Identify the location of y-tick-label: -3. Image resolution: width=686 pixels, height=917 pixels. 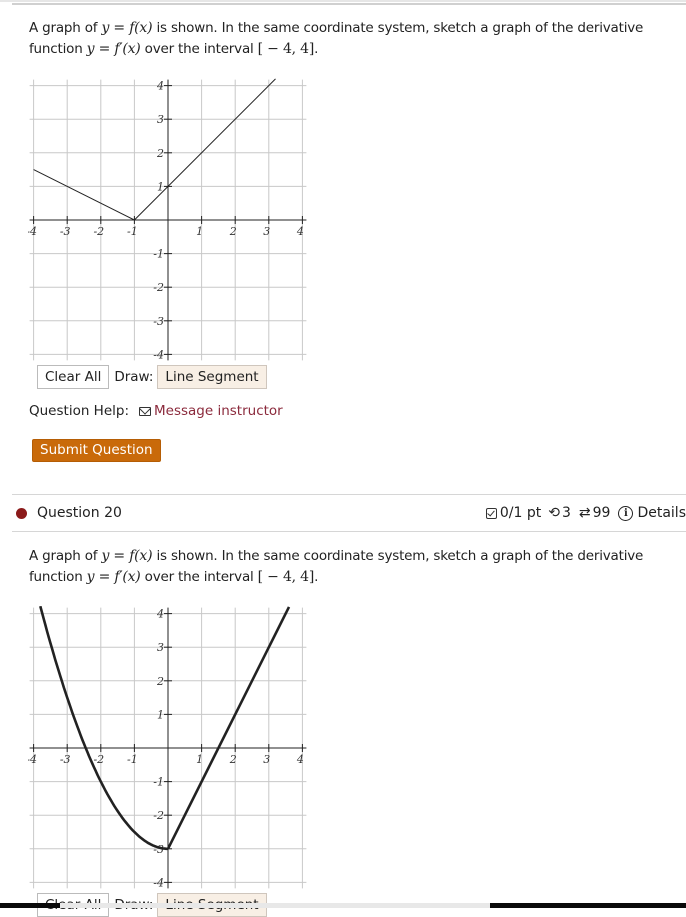
(158, 321).